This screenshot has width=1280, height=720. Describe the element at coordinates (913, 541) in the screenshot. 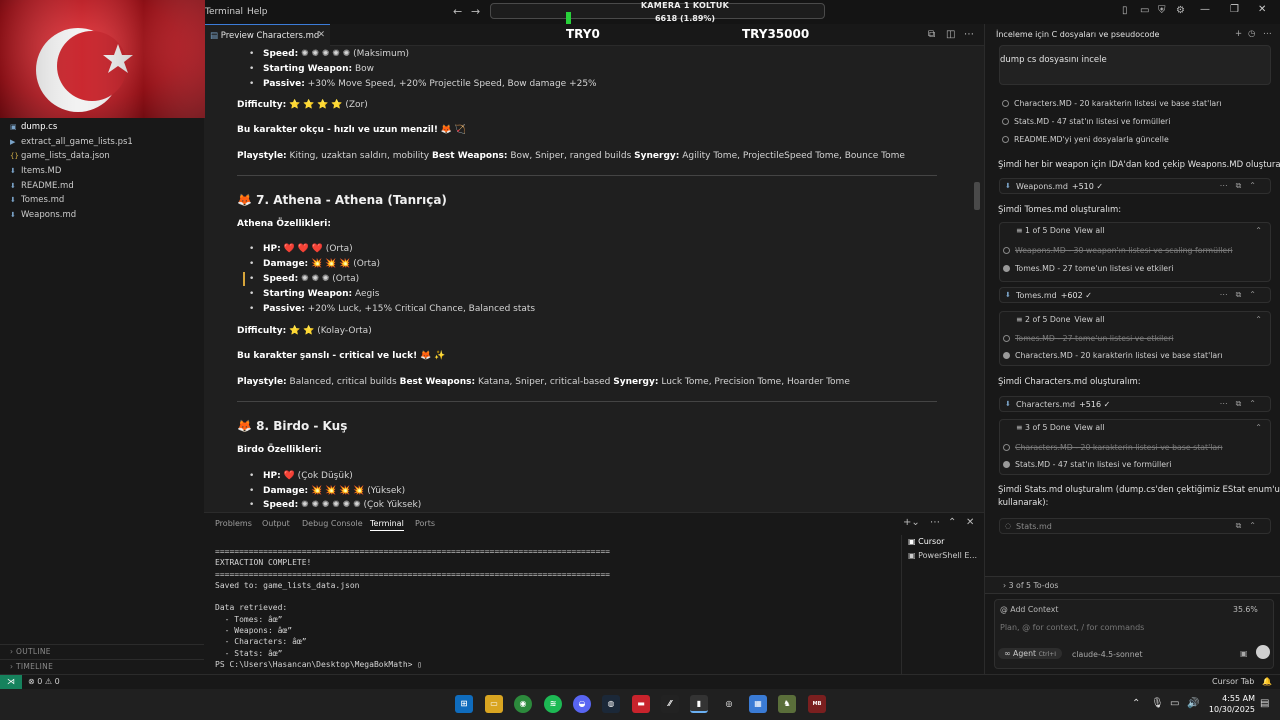

I see `terminal-icon: ▣` at that location.